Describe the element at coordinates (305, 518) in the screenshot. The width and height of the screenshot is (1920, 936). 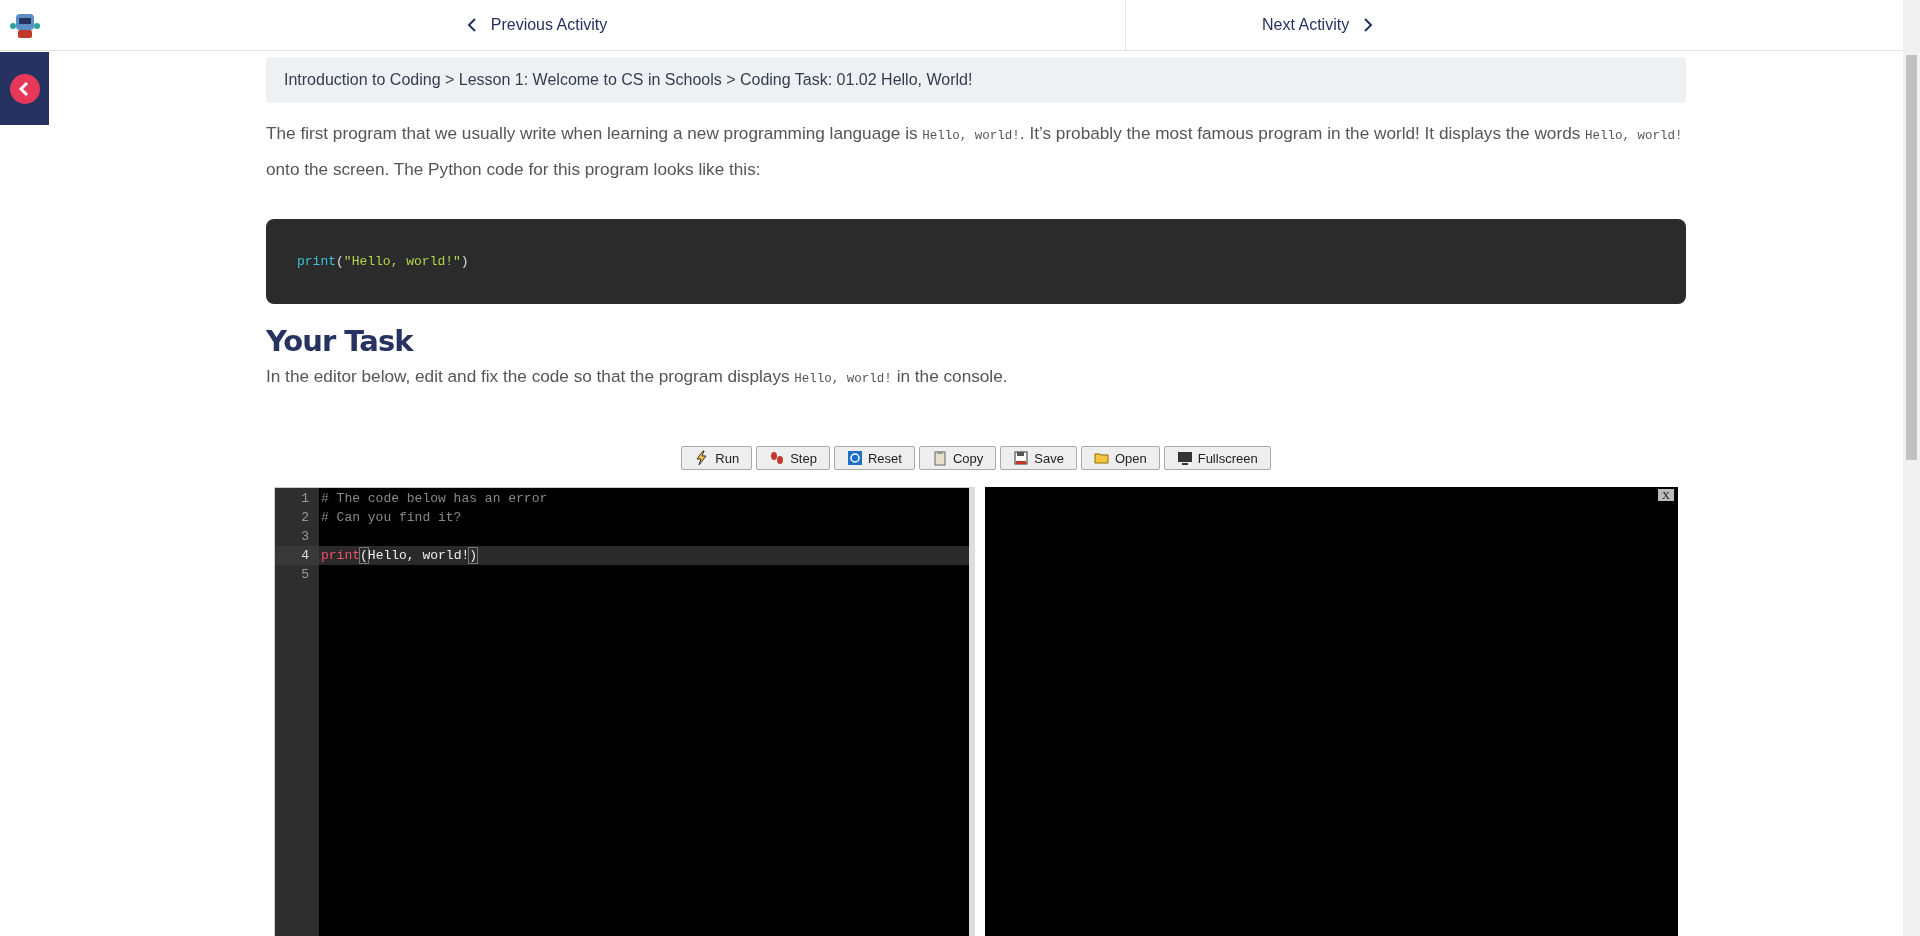
I see `line-number: 2` at that location.